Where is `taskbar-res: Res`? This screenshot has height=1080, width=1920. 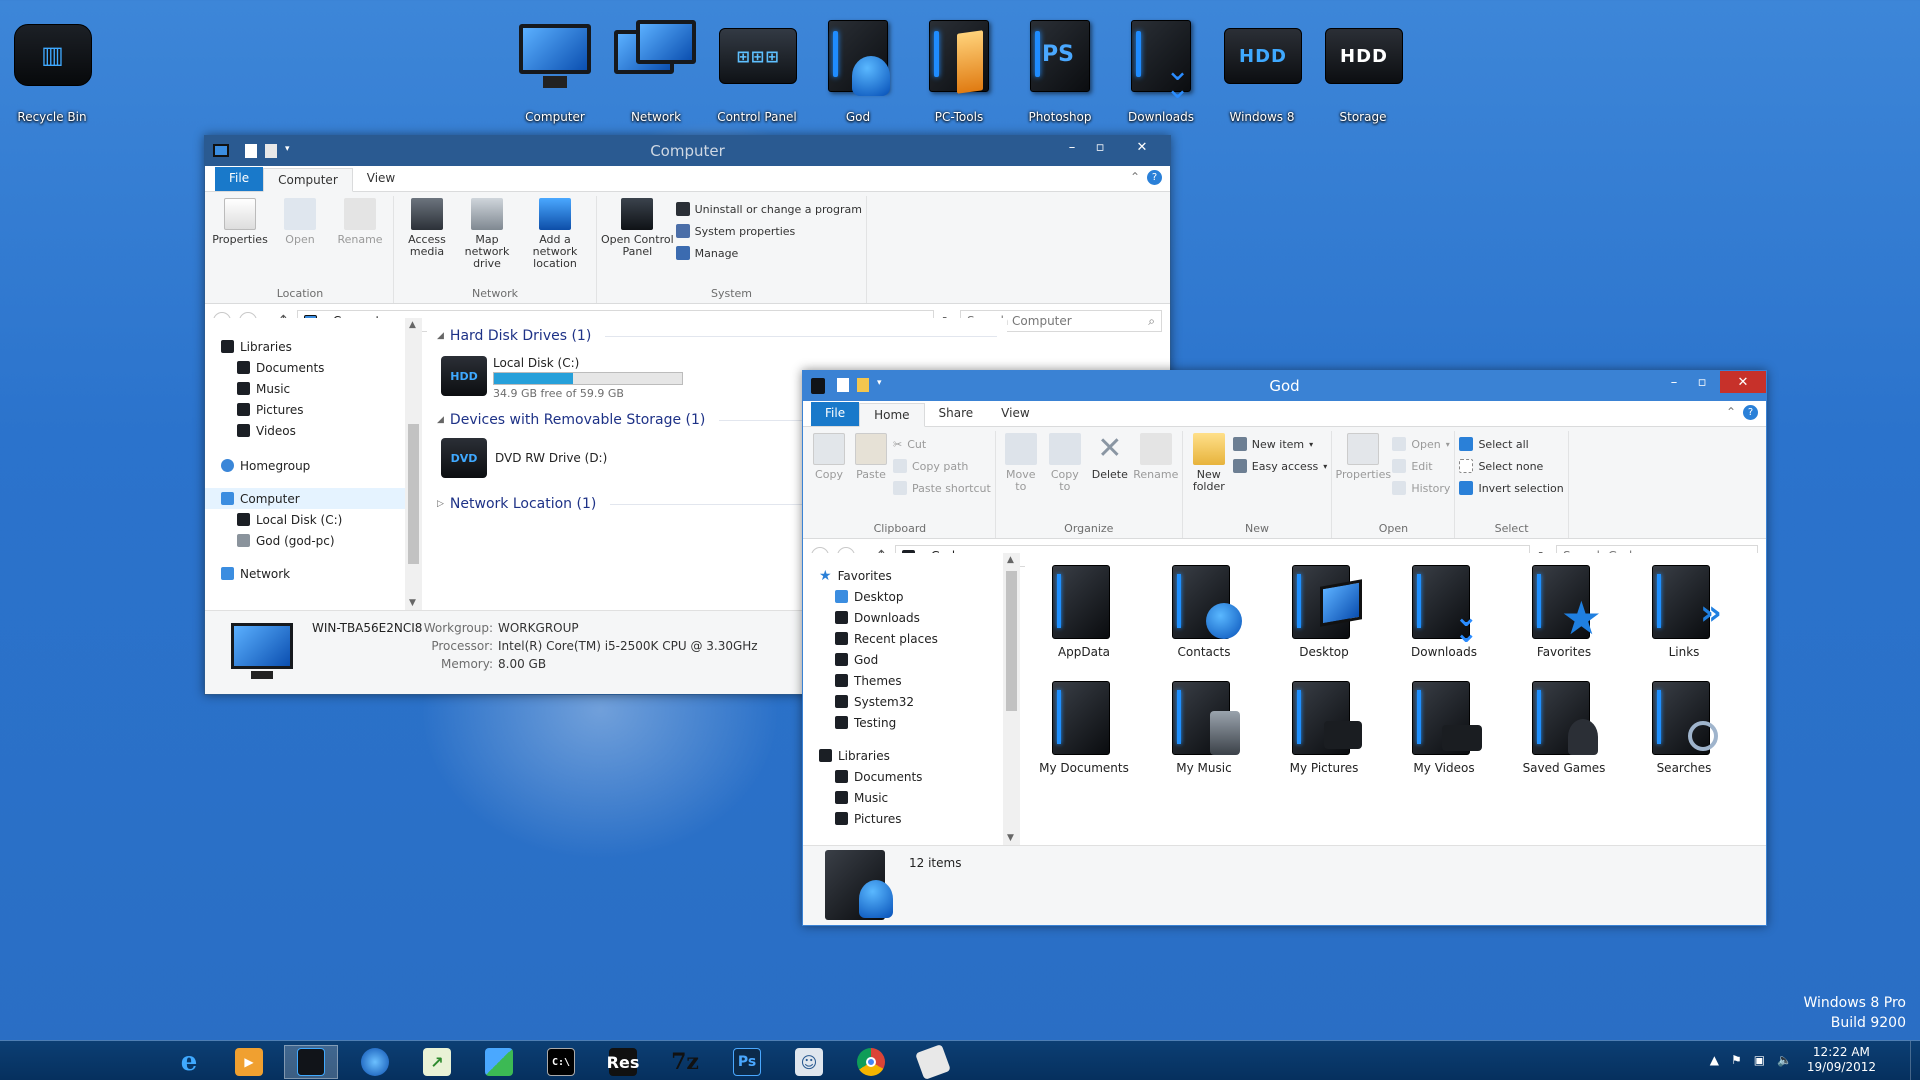
taskbar-res: Res is located at coordinates (623, 1062).